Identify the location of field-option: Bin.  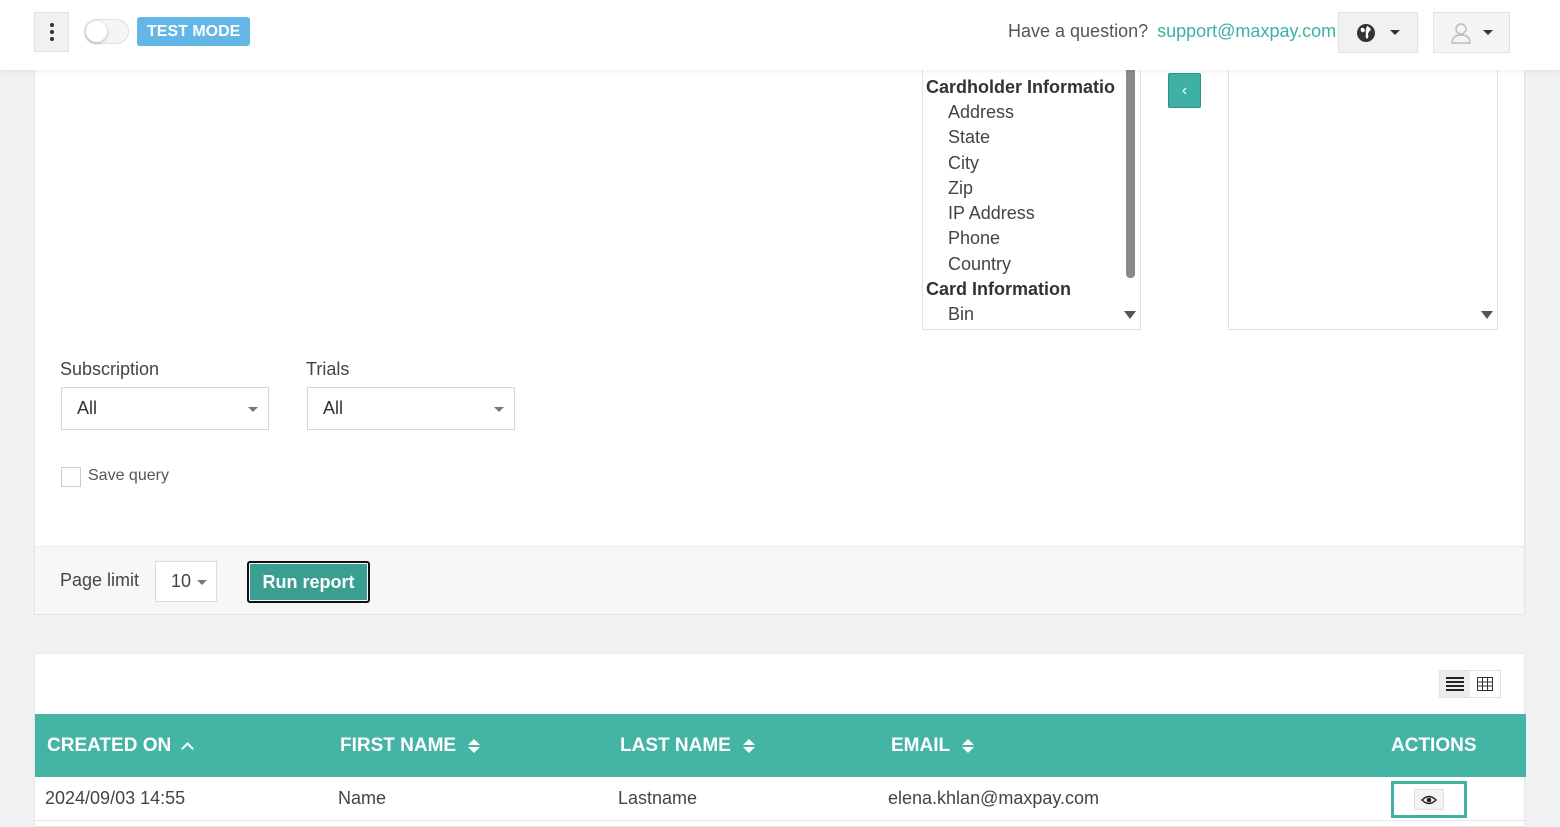
(1023, 314).